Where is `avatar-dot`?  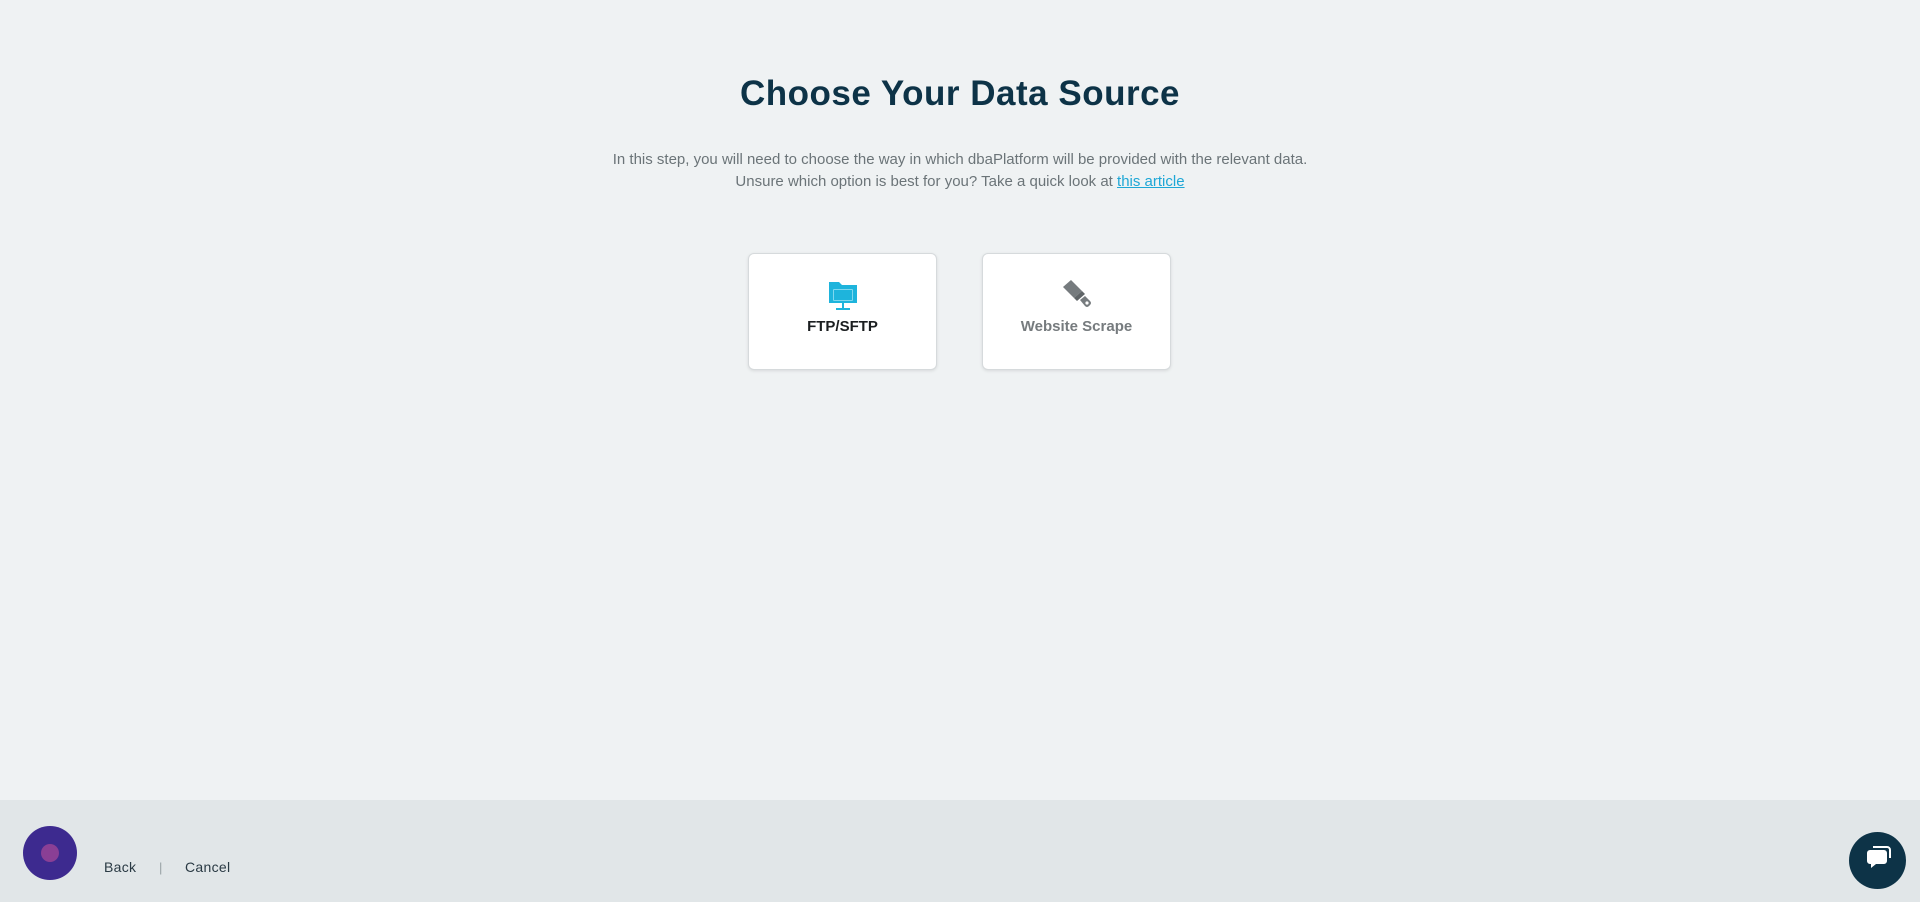 avatar-dot is located at coordinates (50, 853).